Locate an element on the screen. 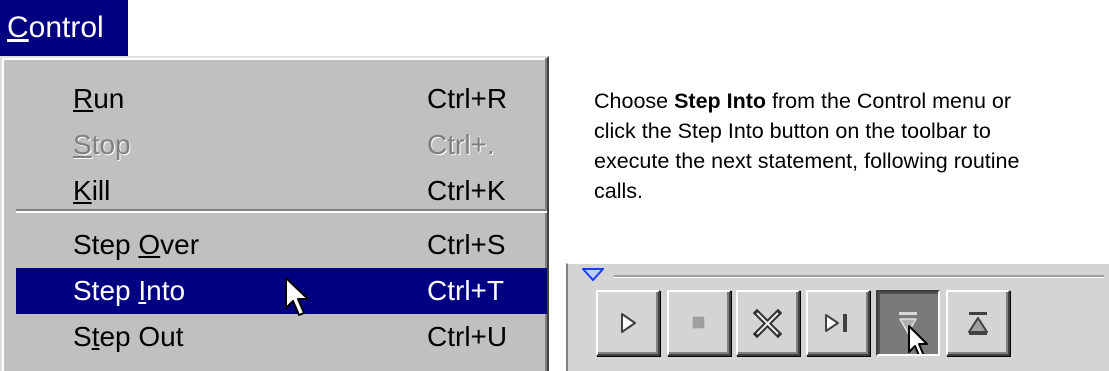 Image resolution: width=1109 pixels, height=371 pixels. kill-button is located at coordinates (768, 323).